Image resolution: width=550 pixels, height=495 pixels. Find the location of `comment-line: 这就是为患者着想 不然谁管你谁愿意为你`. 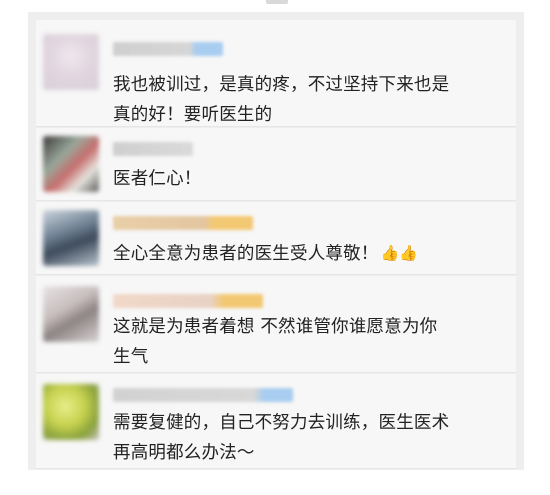

comment-line: 这就是为患者着想 不然谁管你谁愿意为你 is located at coordinates (275, 327).